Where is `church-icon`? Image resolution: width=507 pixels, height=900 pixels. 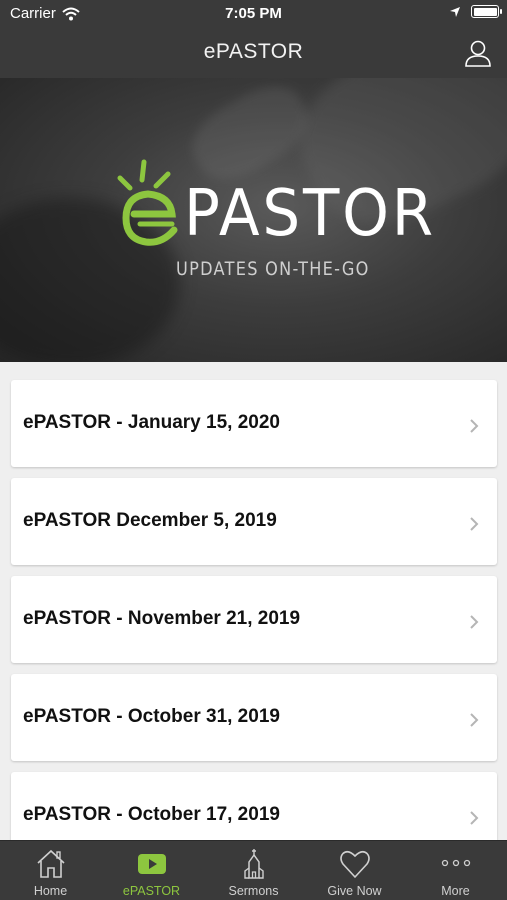
church-icon is located at coordinates (253, 864).